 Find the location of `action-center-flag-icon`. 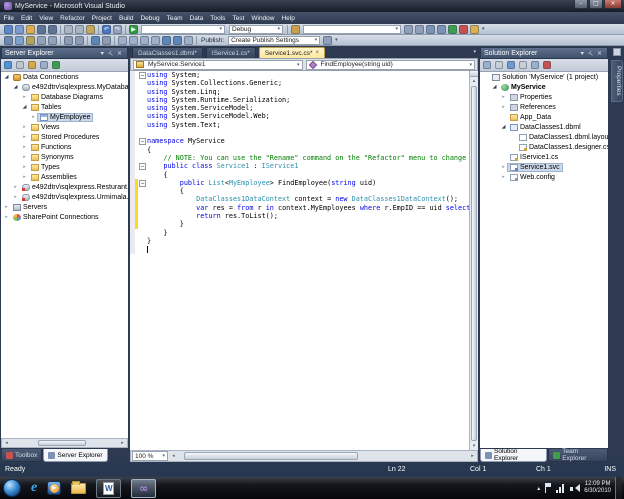

action-center-flag-icon is located at coordinates (548, 488).